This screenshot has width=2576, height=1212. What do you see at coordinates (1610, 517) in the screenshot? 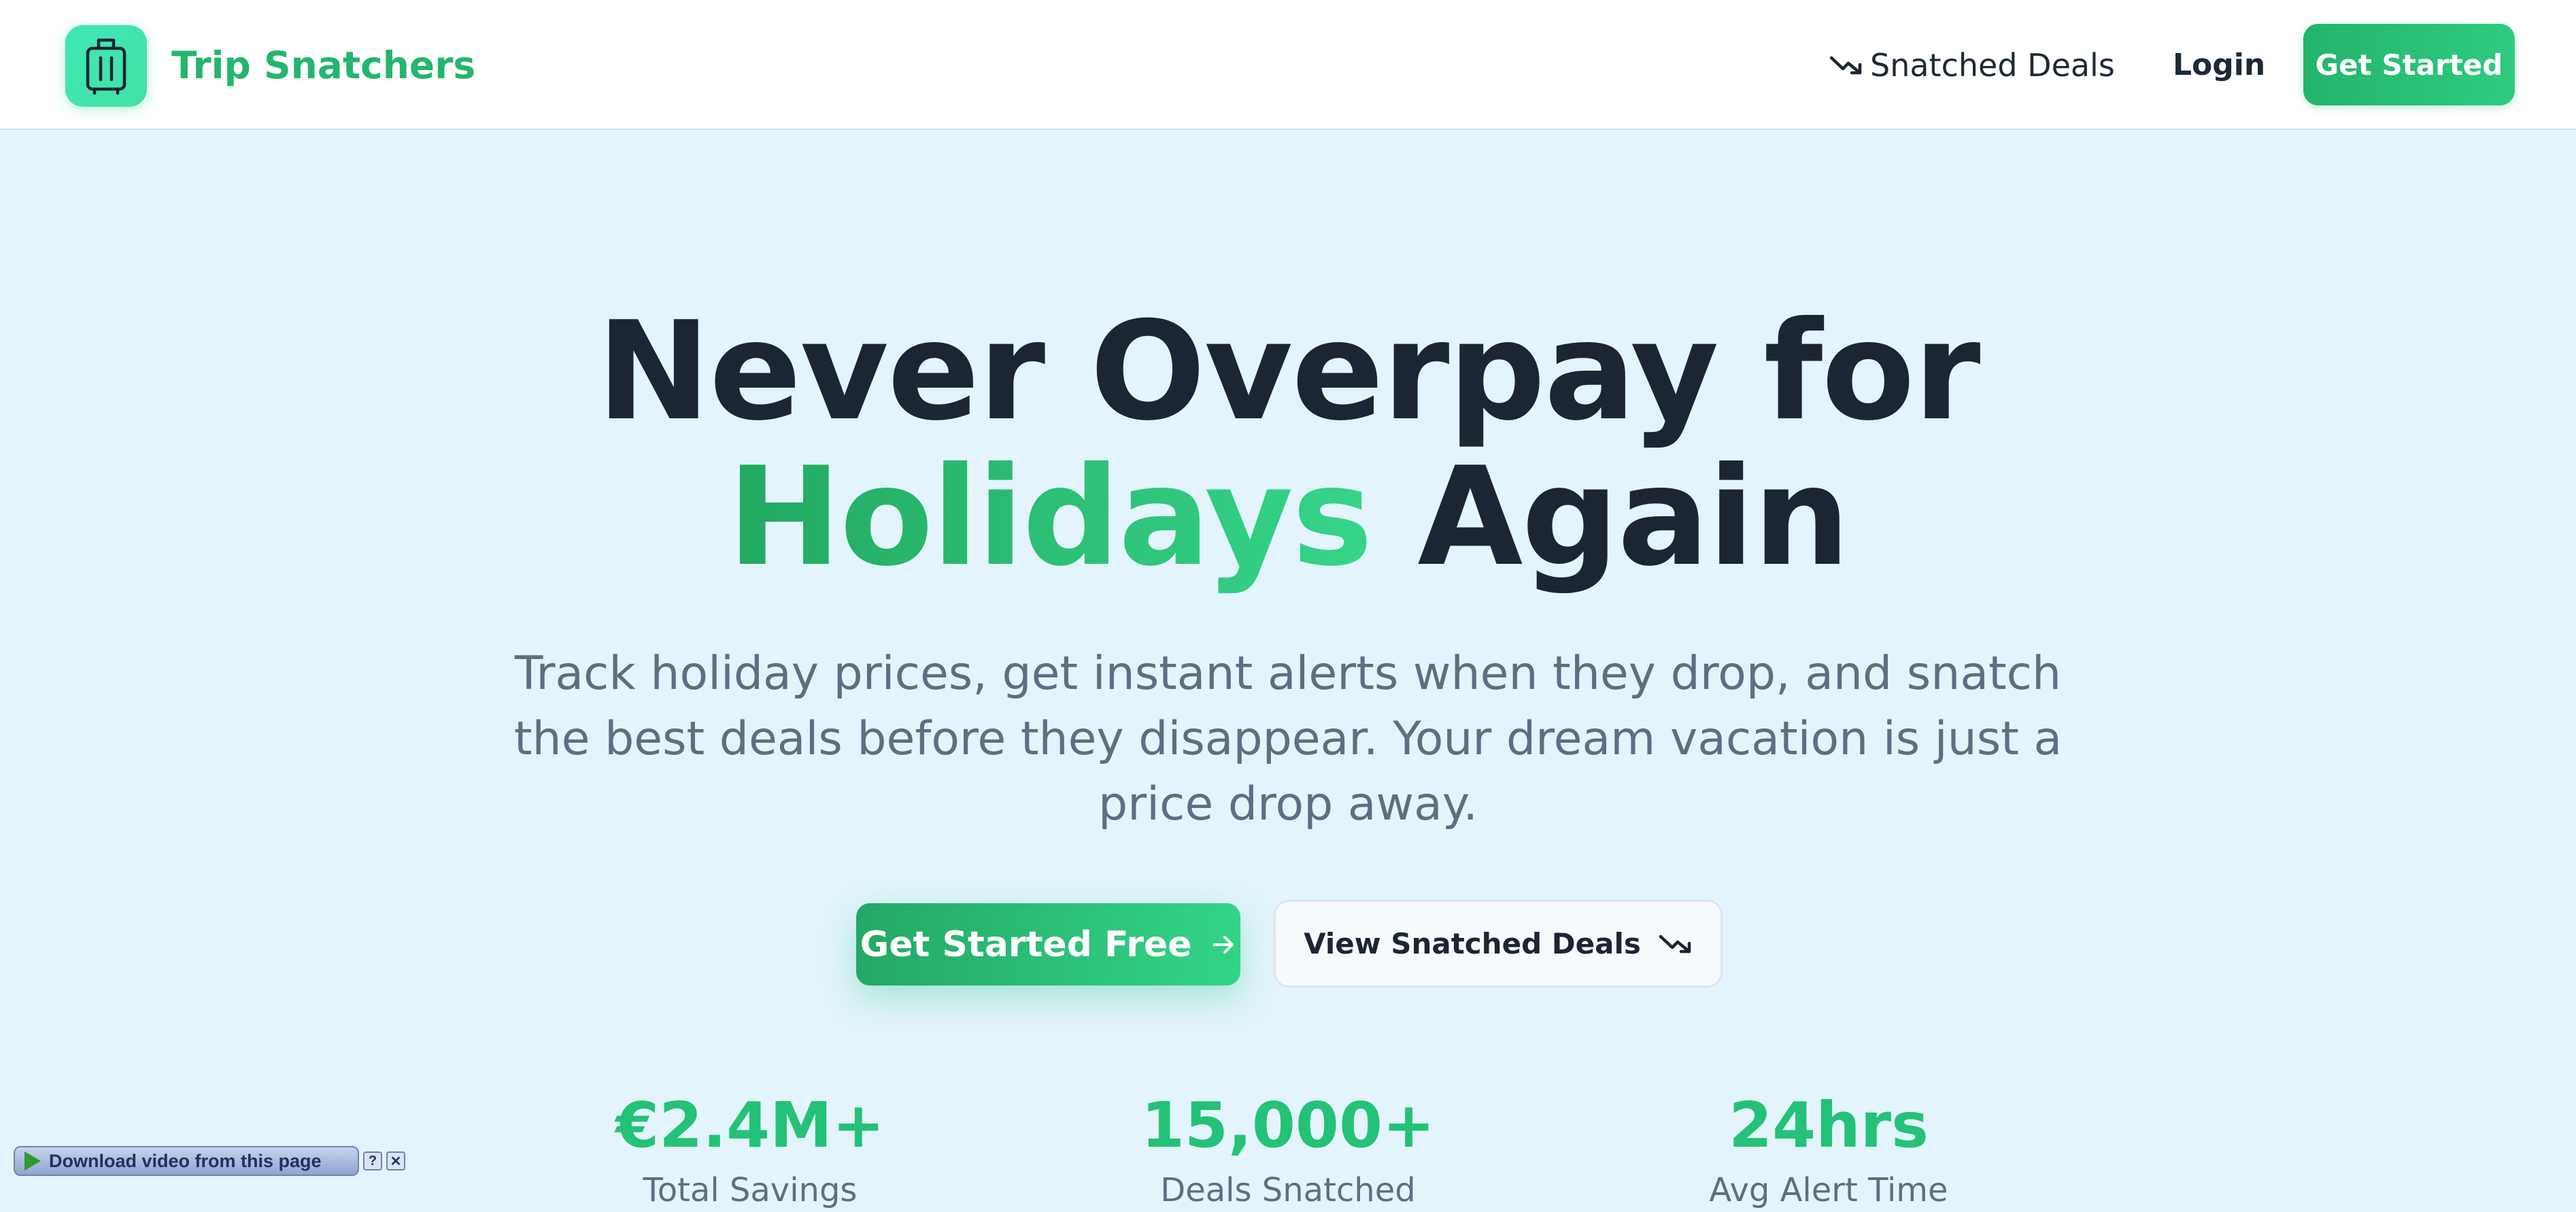
I see `hero-title-rest: Again` at bounding box center [1610, 517].